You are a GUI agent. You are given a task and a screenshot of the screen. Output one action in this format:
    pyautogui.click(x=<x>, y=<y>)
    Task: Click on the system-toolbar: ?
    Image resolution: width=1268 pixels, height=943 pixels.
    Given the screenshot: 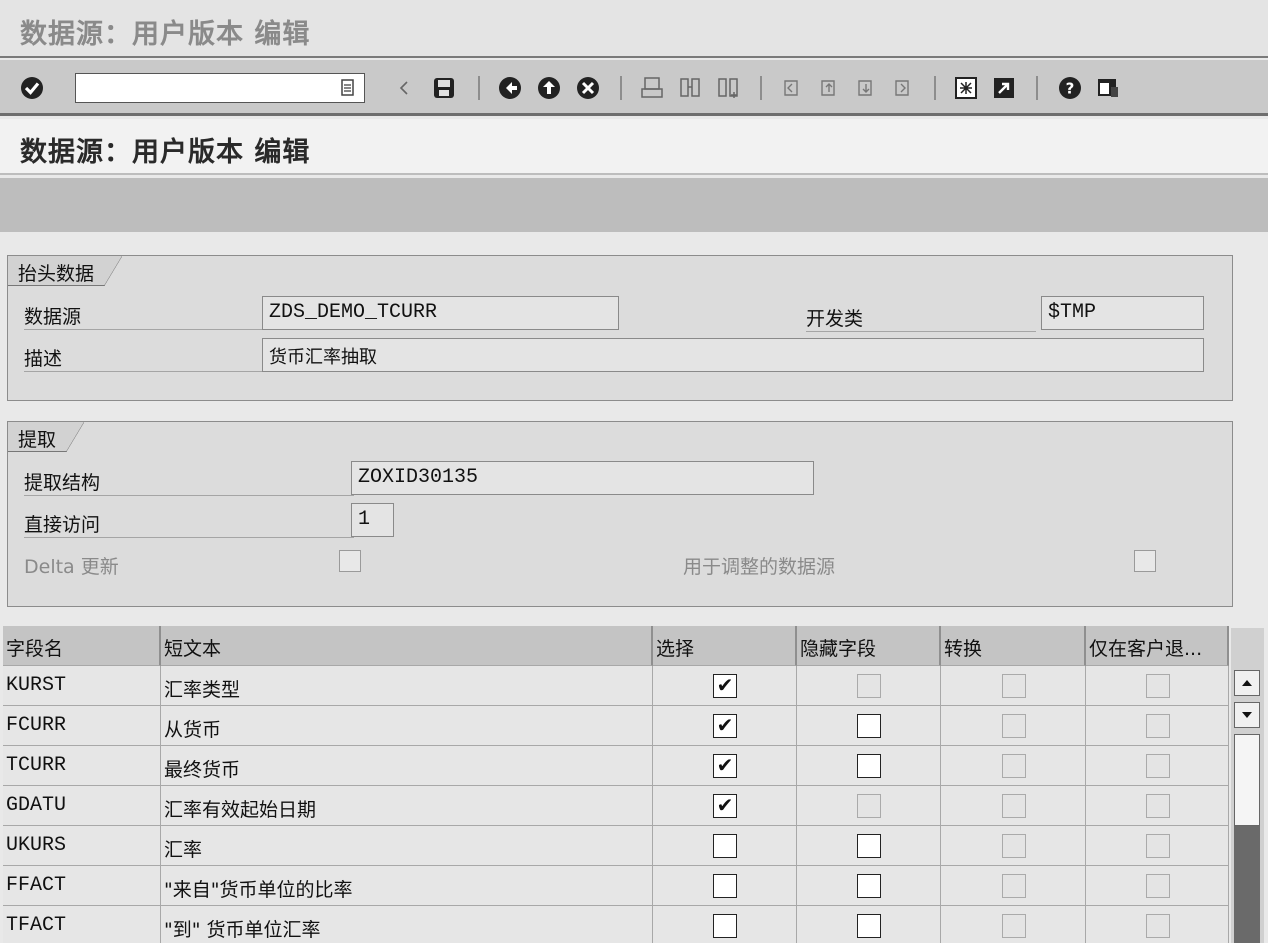 What is the action you would take?
    pyautogui.click(x=634, y=88)
    